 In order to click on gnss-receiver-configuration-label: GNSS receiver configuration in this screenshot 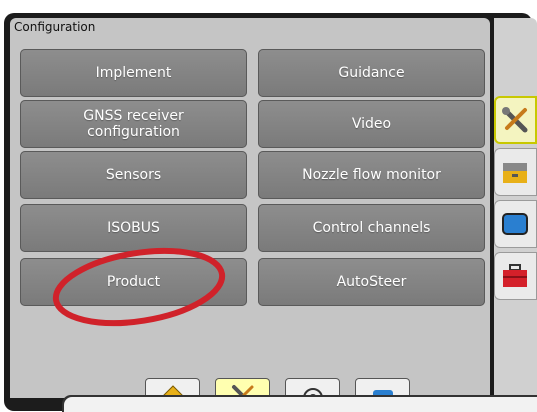, I will do `click(133, 124)`.